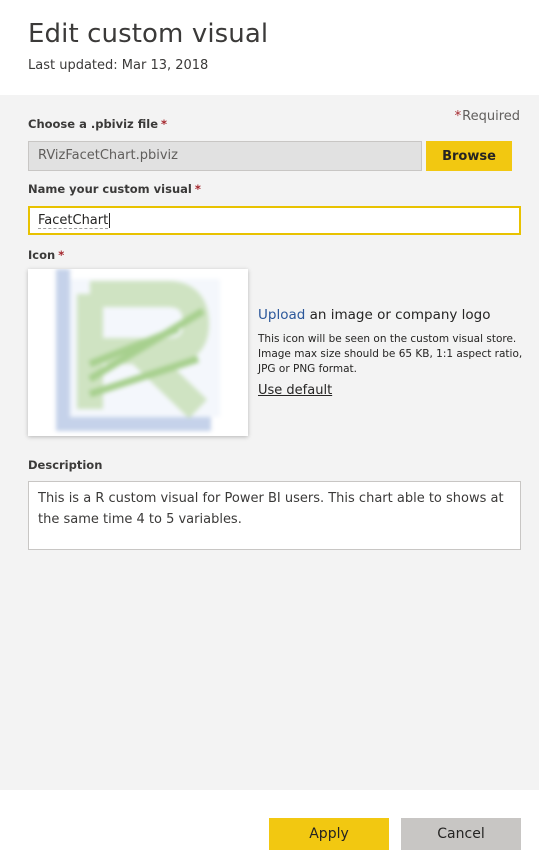 Image resolution: width=539 pixels, height=859 pixels. I want to click on file-path-field: RVizFacetChart.pbiviz, so click(225, 156).